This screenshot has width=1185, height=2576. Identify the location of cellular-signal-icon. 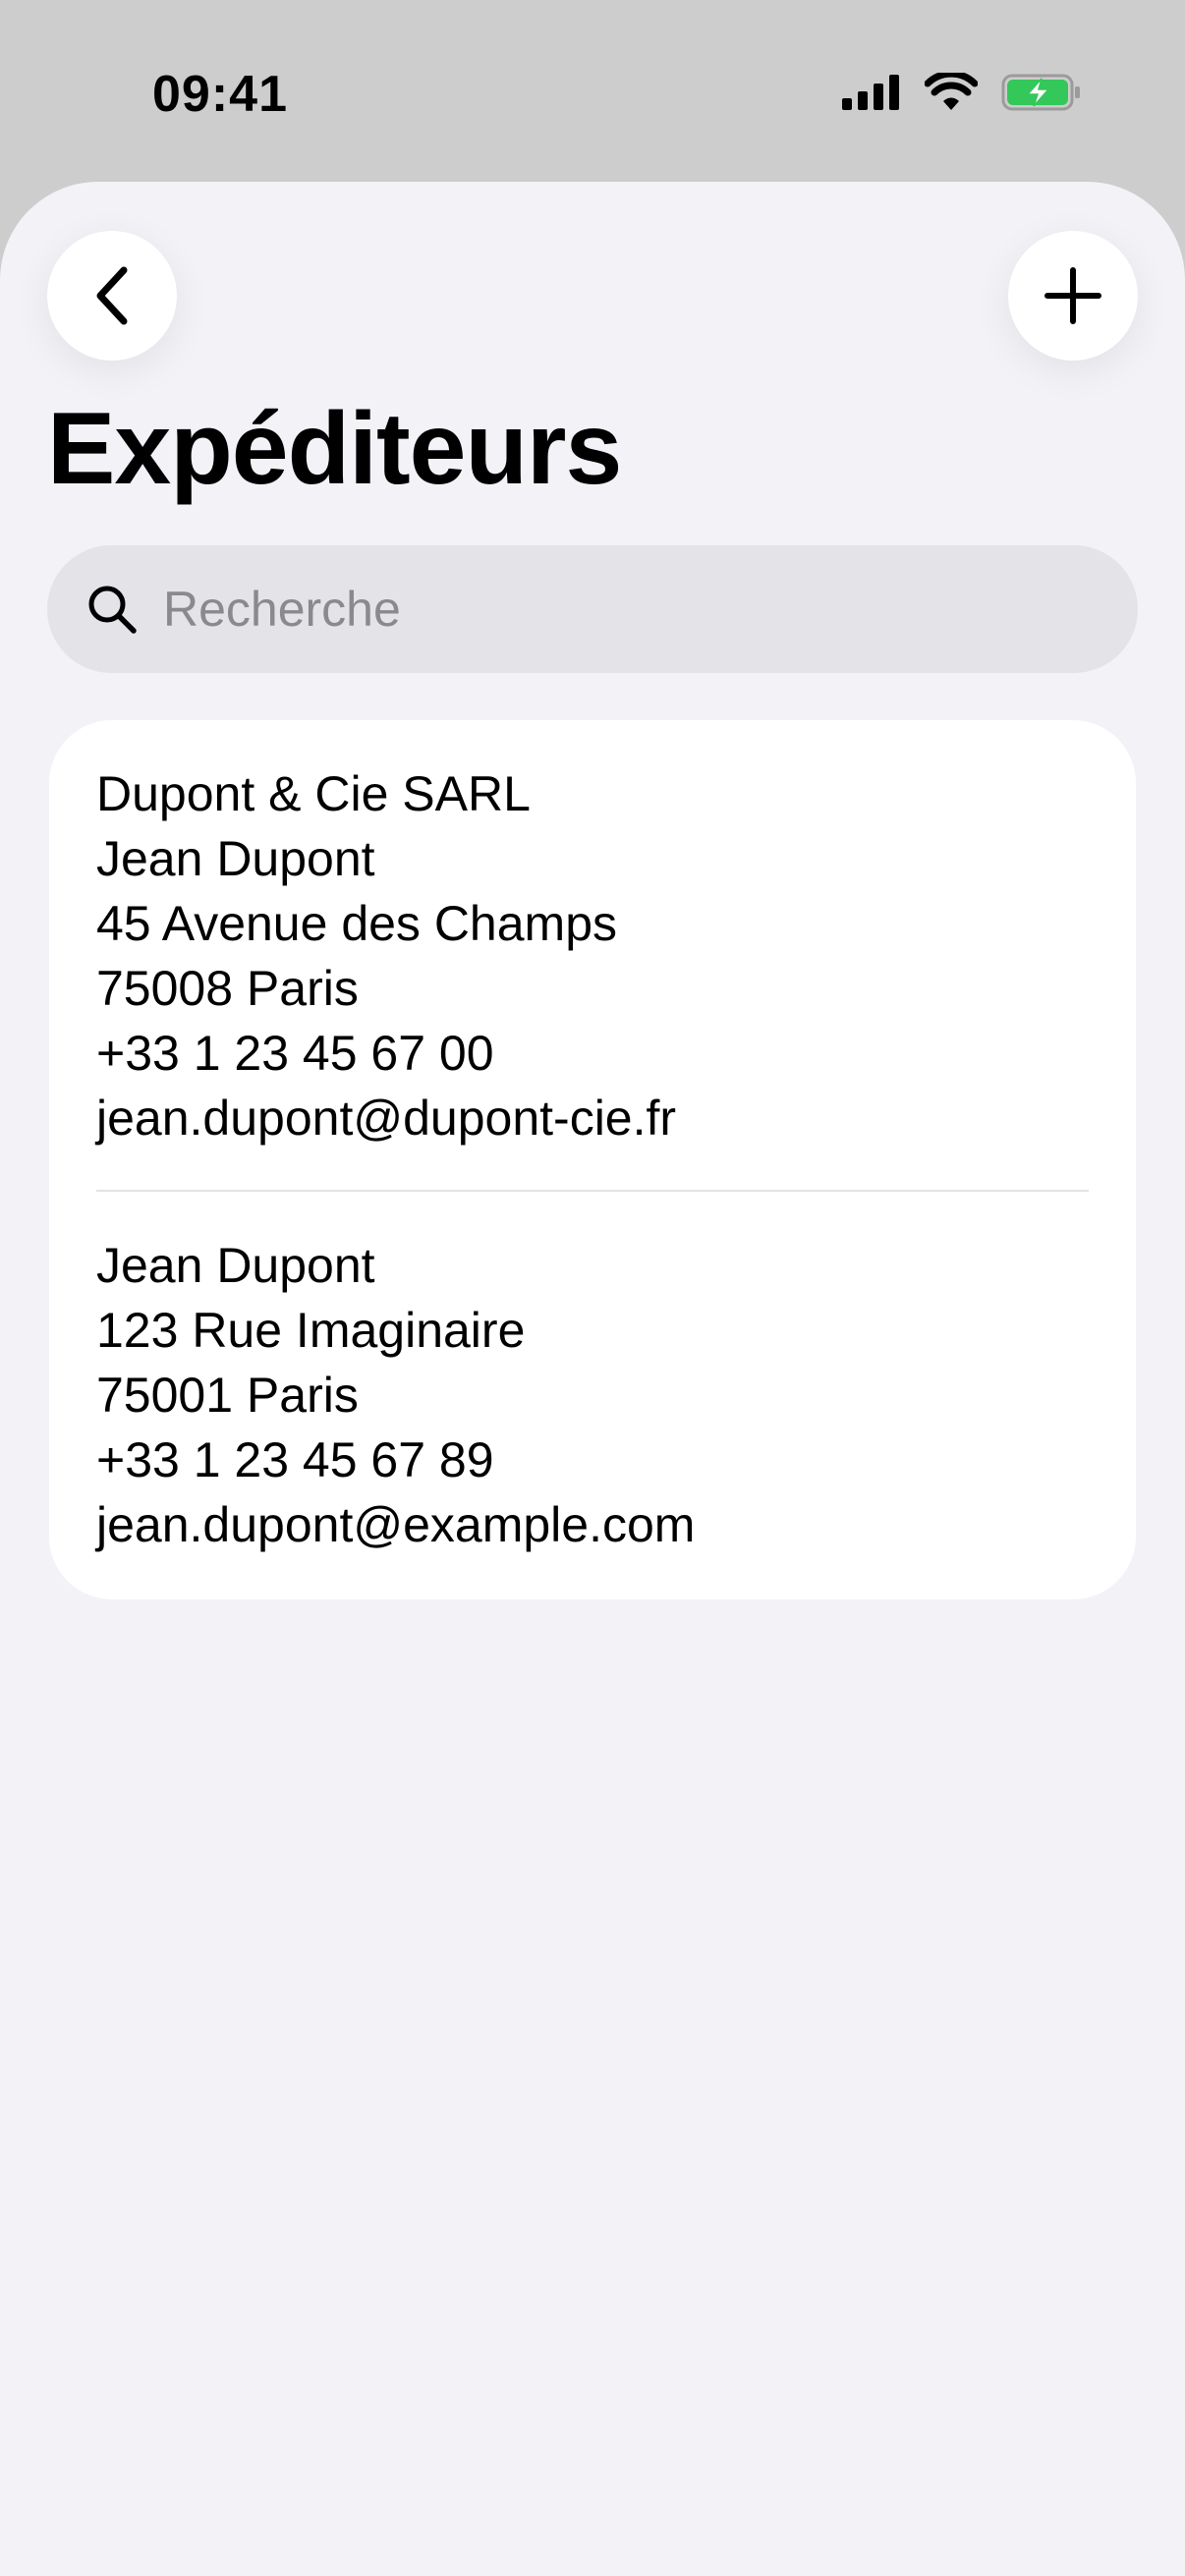
(871, 92).